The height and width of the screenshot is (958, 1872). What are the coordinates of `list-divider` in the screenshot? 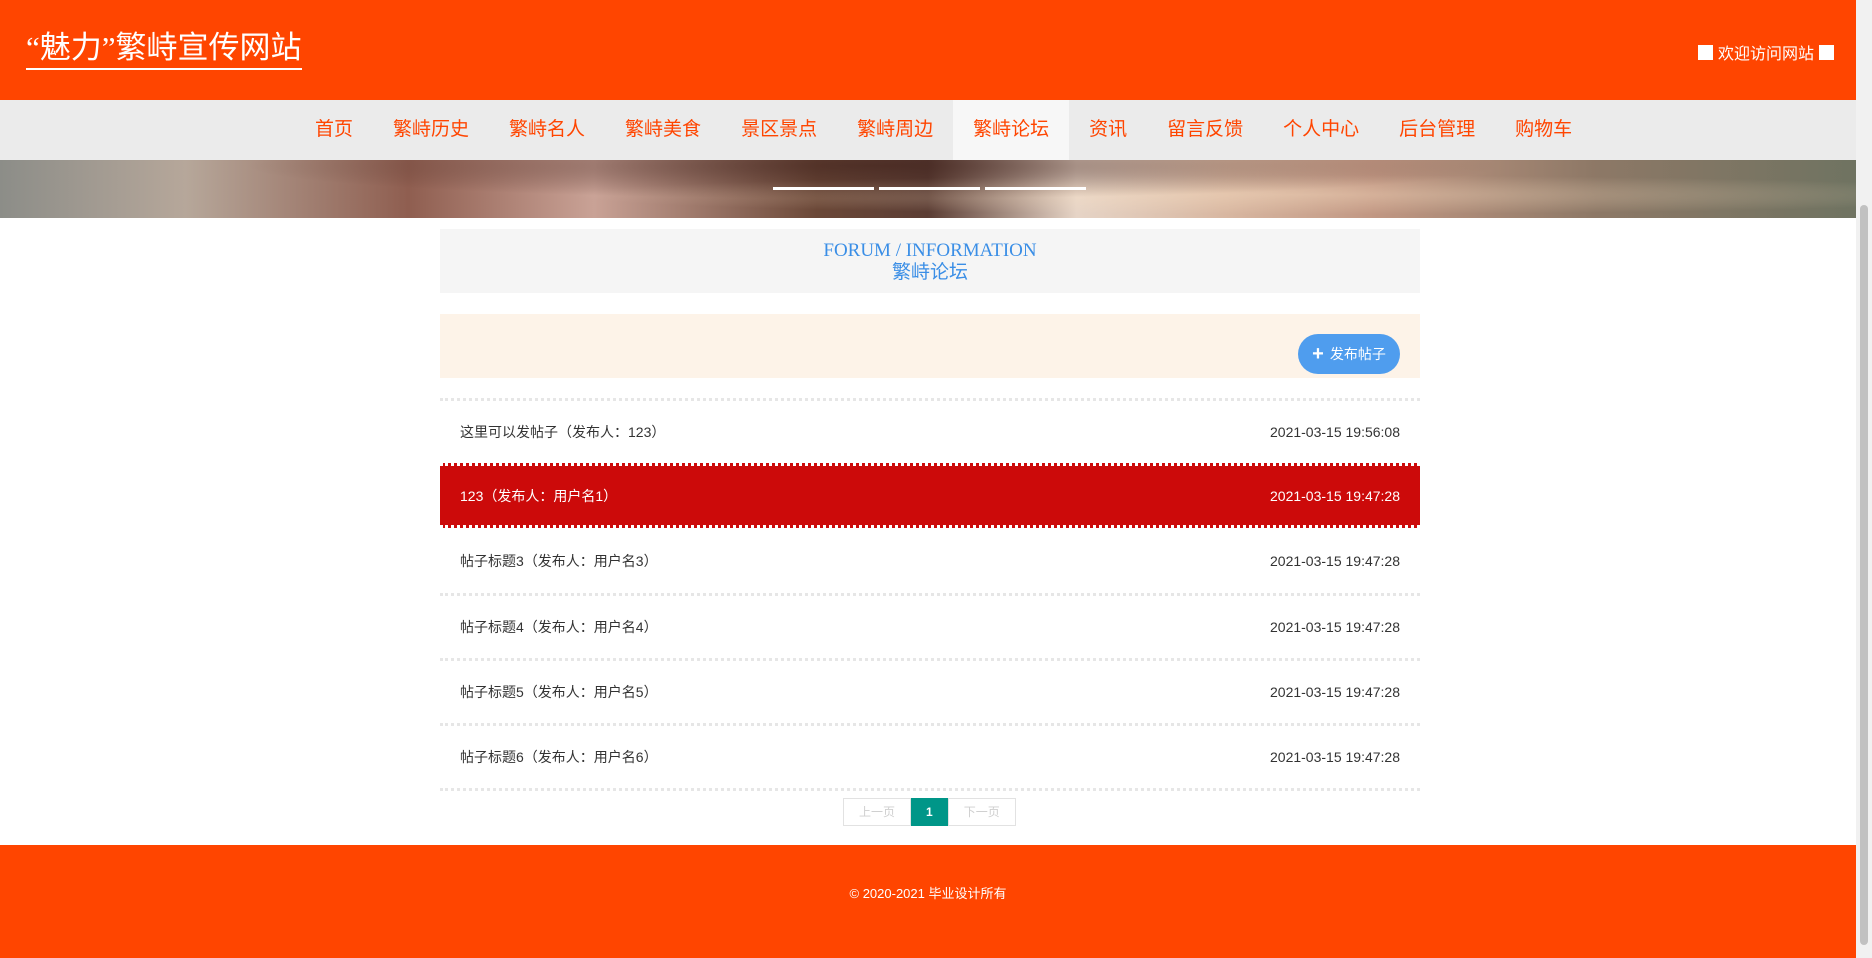 It's located at (930, 789).